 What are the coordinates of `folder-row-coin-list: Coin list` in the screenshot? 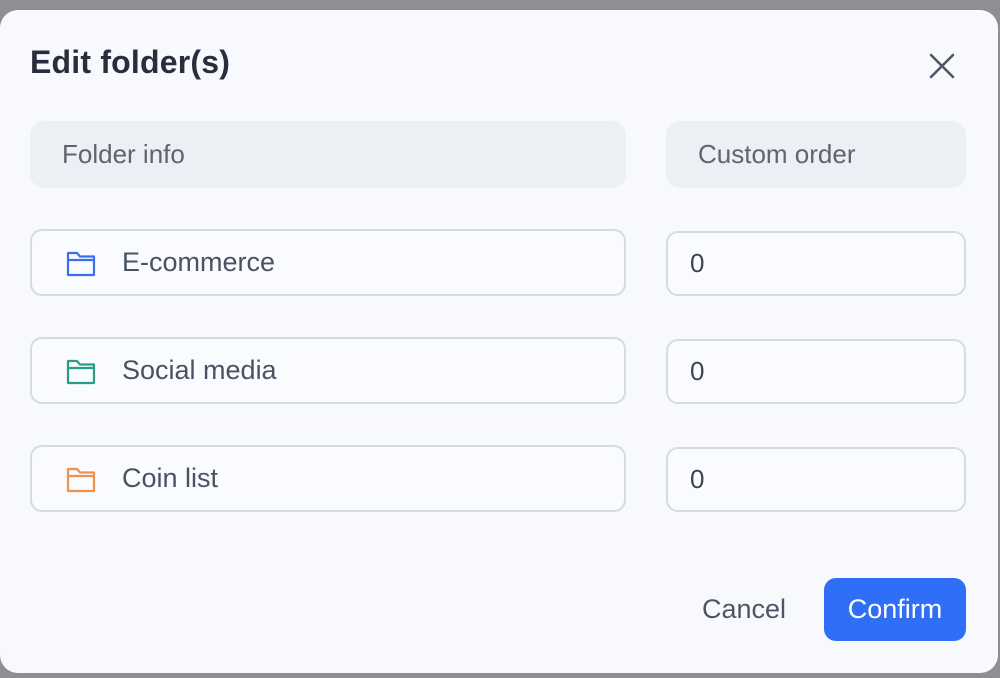 It's located at (328, 478).